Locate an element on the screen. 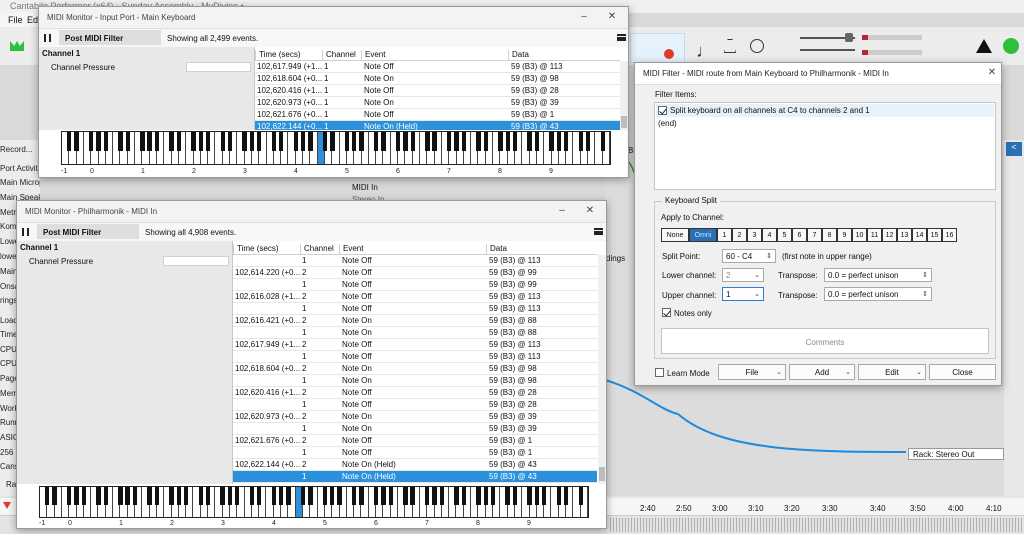 The image size is (1024, 534). table-row: 102,620.973 (+0... 2 Note On 59 (B3) @ 39 is located at coordinates (415, 417).